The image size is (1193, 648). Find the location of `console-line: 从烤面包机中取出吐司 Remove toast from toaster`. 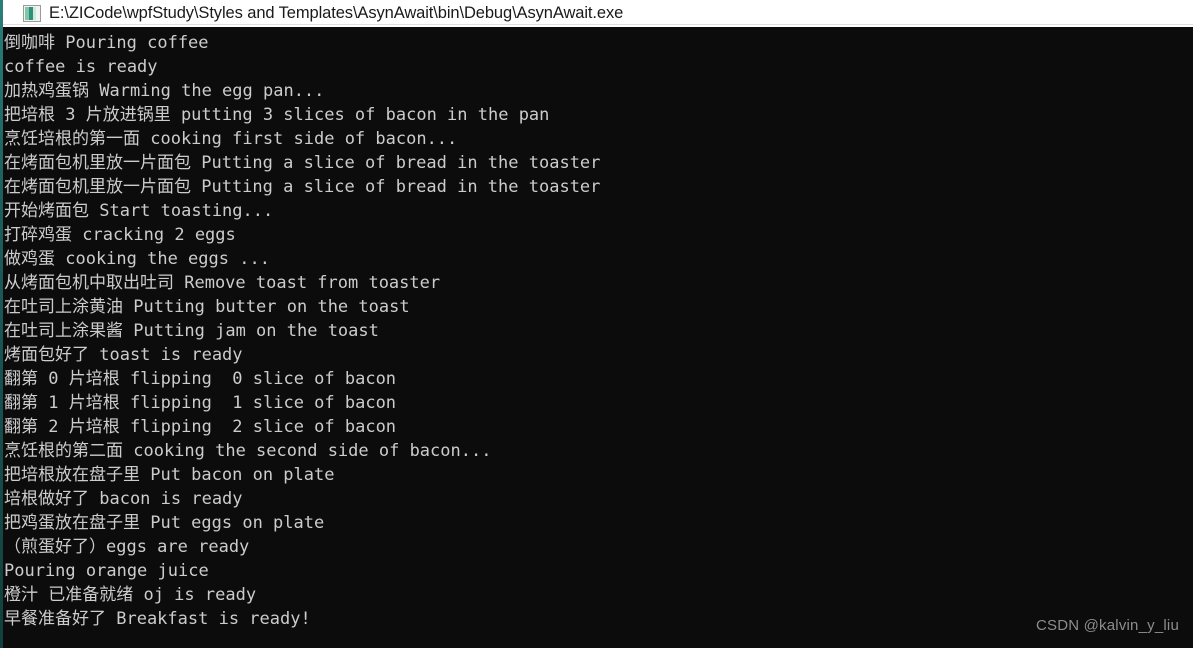

console-line: 从烤面包机中取出吐司 Remove toast from toaster is located at coordinates (222, 283).